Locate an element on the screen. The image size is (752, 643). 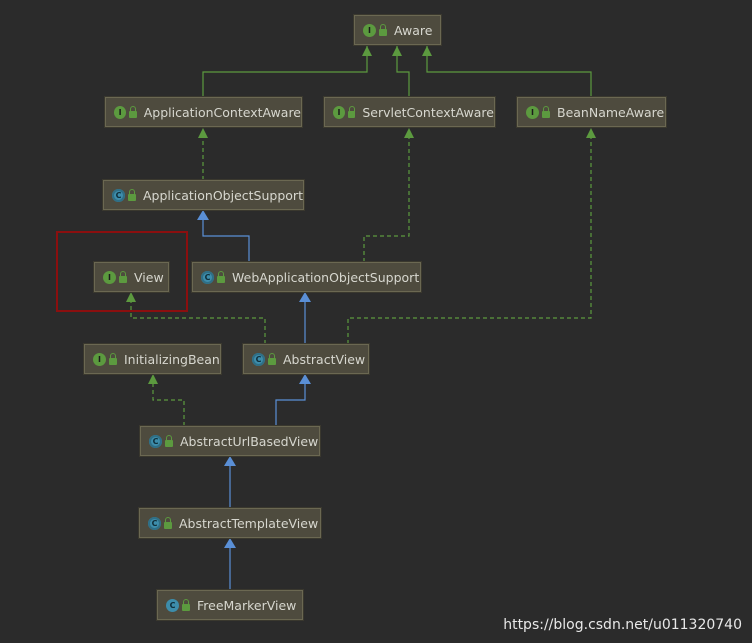
arrowhead-servletcontextaware is located at coordinates (409, 133).